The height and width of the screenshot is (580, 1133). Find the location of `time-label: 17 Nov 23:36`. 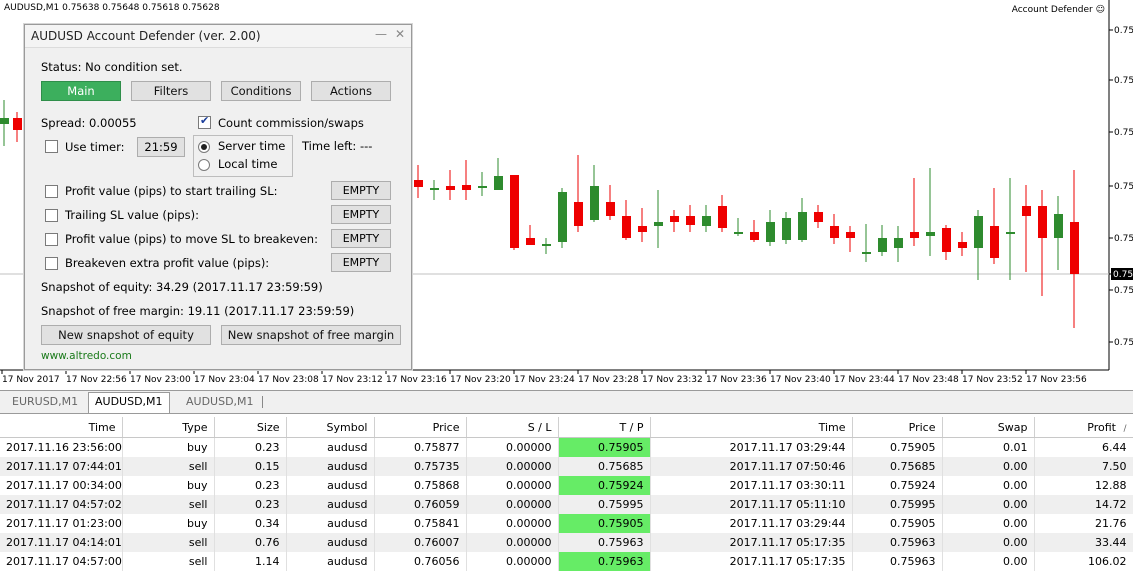

time-label: 17 Nov 23:36 is located at coordinates (736, 380).